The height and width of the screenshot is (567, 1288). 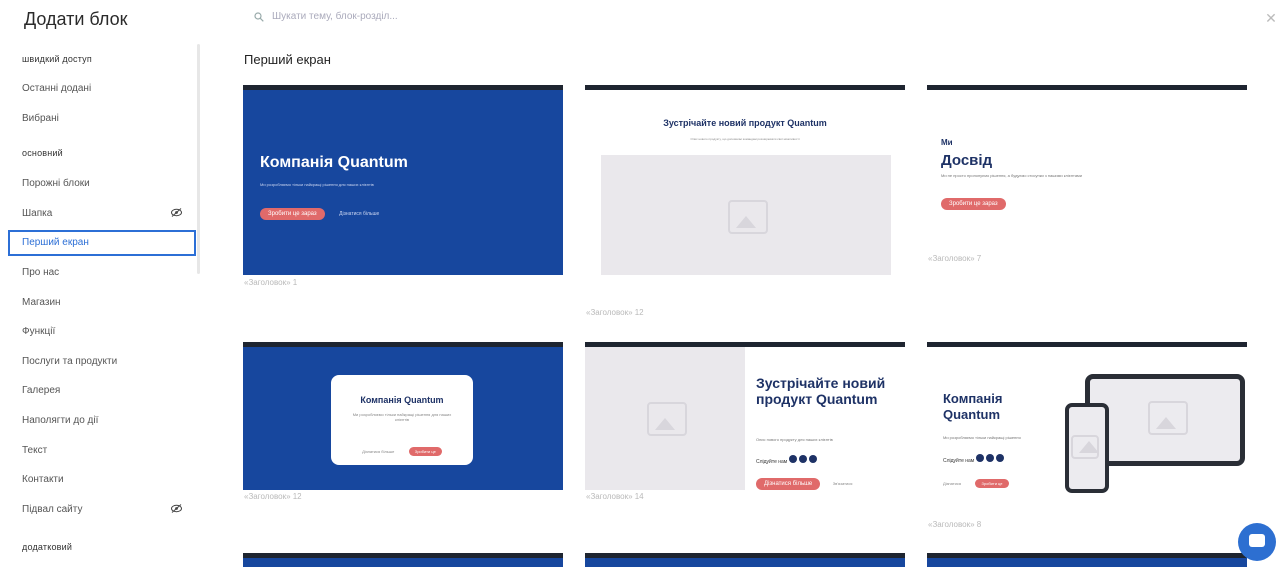 What do you see at coordinates (57, 59) in the screenshot?
I see `sidebar-section-quick: швидкий доступ` at bounding box center [57, 59].